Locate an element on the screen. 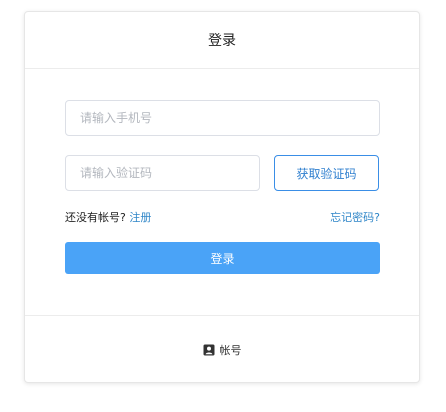 The image size is (446, 412). register-link: 注册 is located at coordinates (140, 217).